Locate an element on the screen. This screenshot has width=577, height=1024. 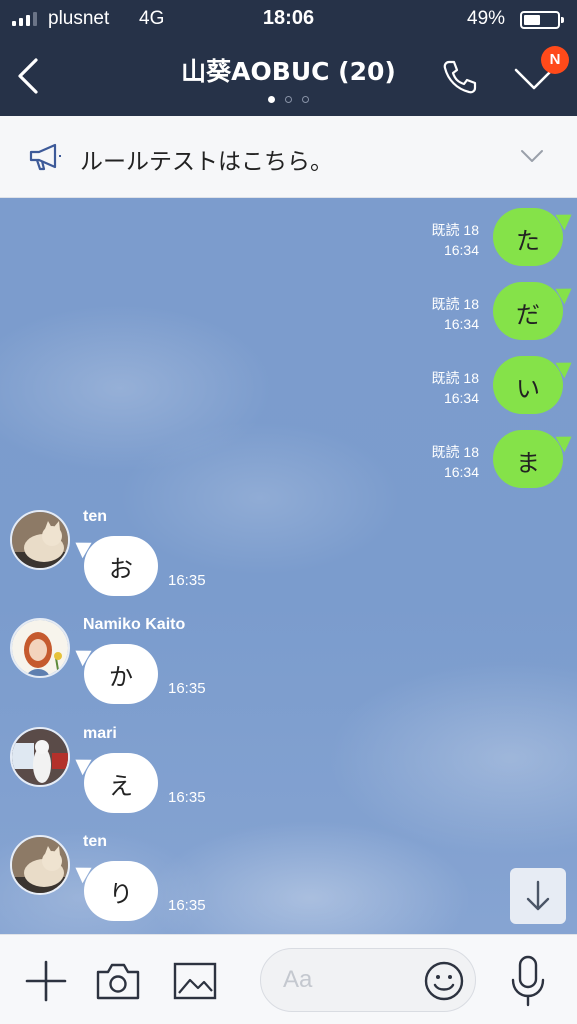
page-dot-active is located at coordinates (271, 99).